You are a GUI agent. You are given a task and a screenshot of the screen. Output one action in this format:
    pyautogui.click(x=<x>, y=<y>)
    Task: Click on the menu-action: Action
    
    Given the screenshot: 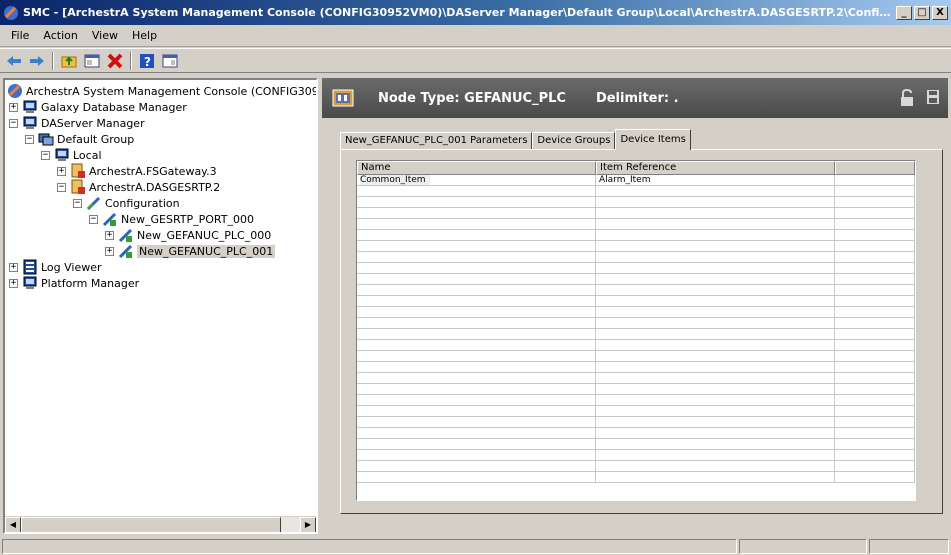 What is the action you would take?
    pyautogui.click(x=60, y=35)
    